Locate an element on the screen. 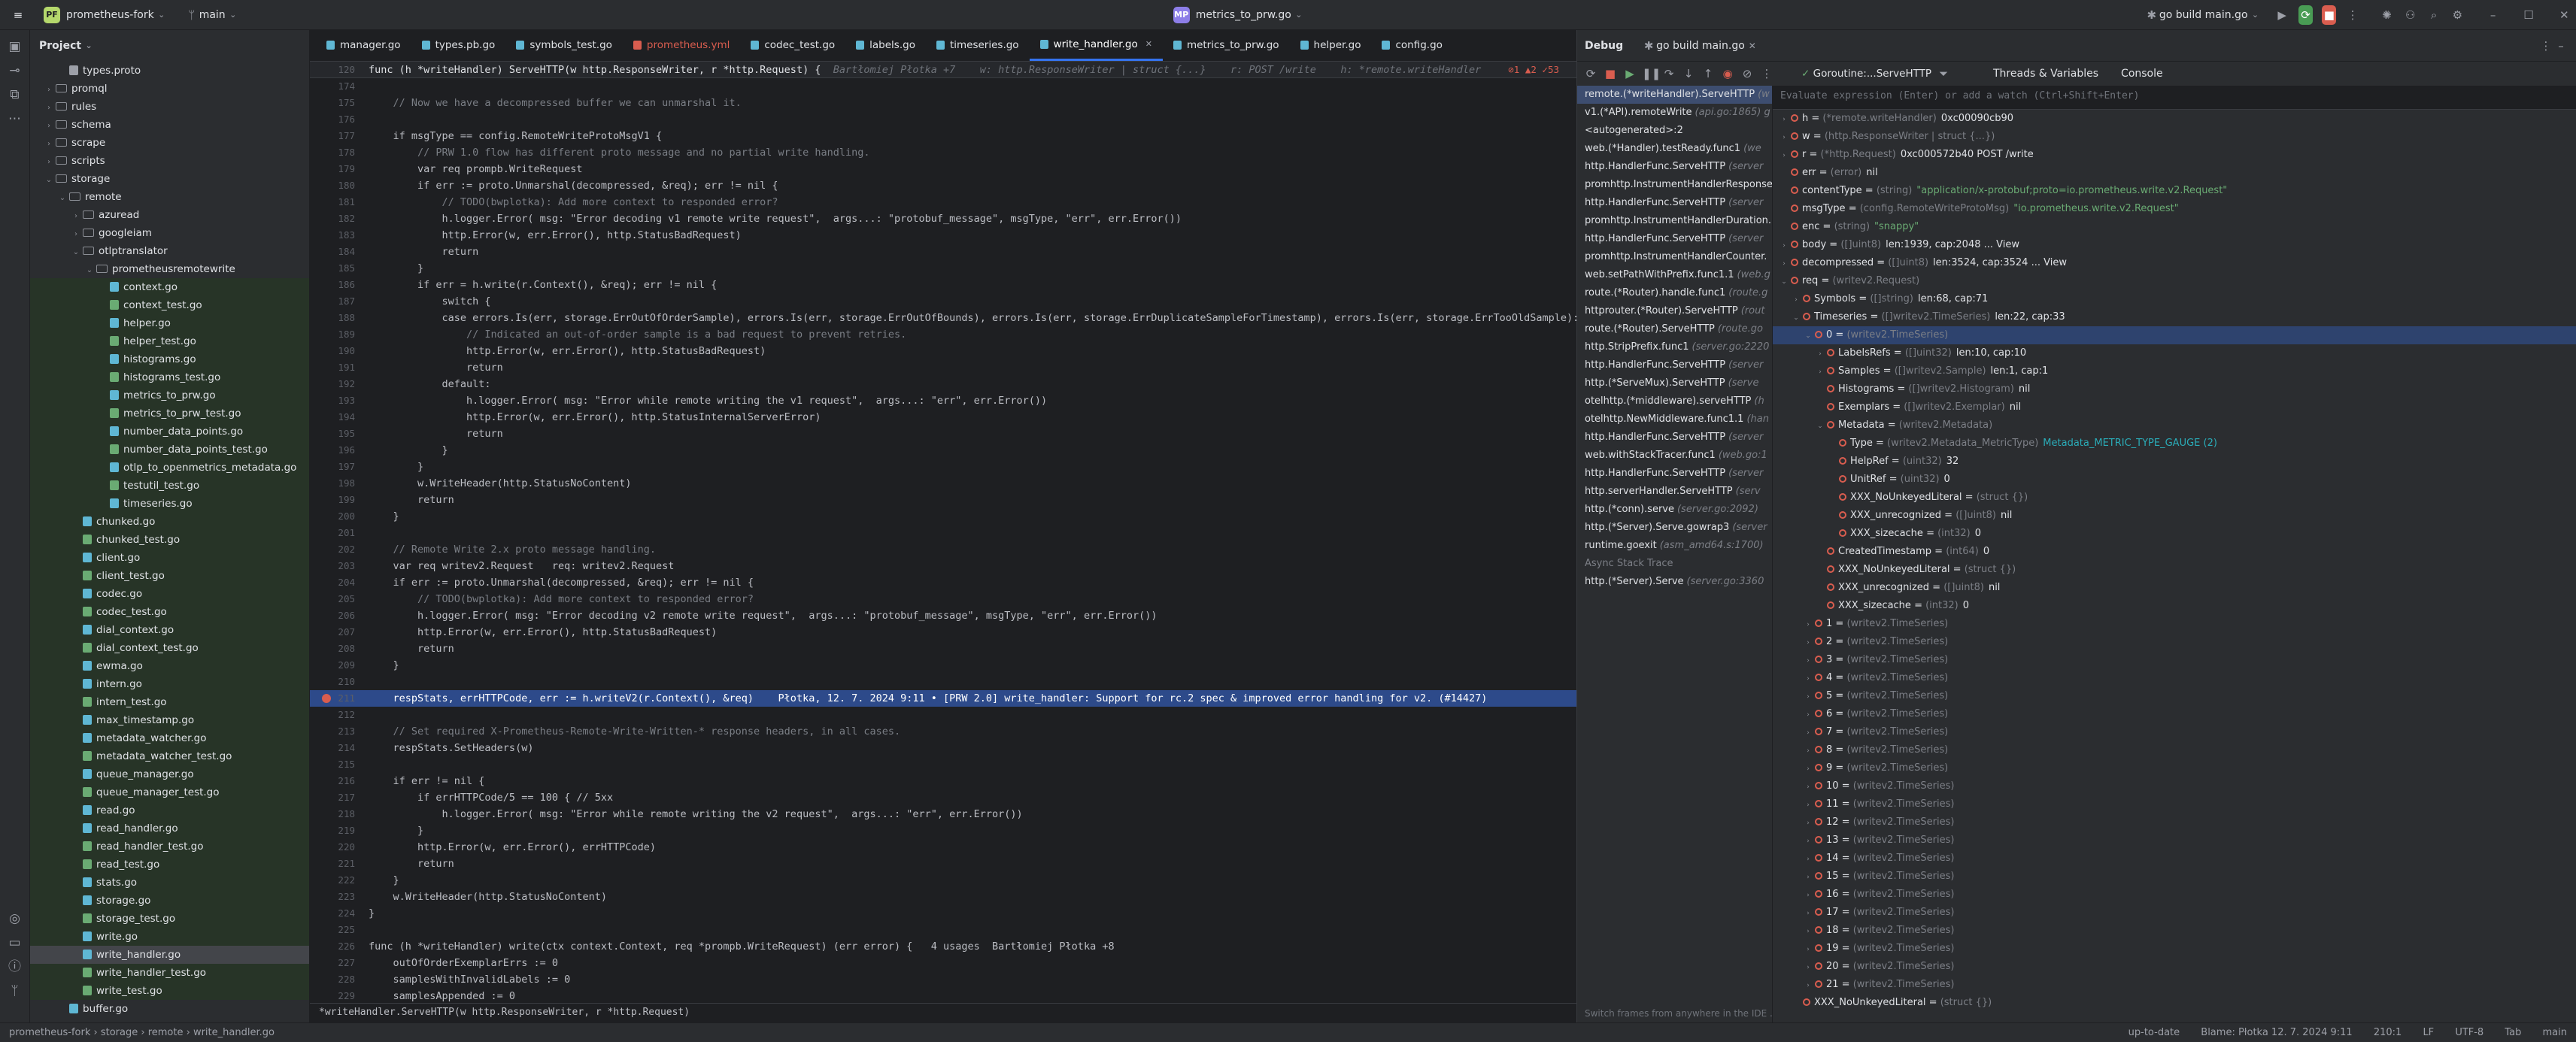 This screenshot has height=1042, width=2576. tree-file: testutil_test.go is located at coordinates (169, 486).